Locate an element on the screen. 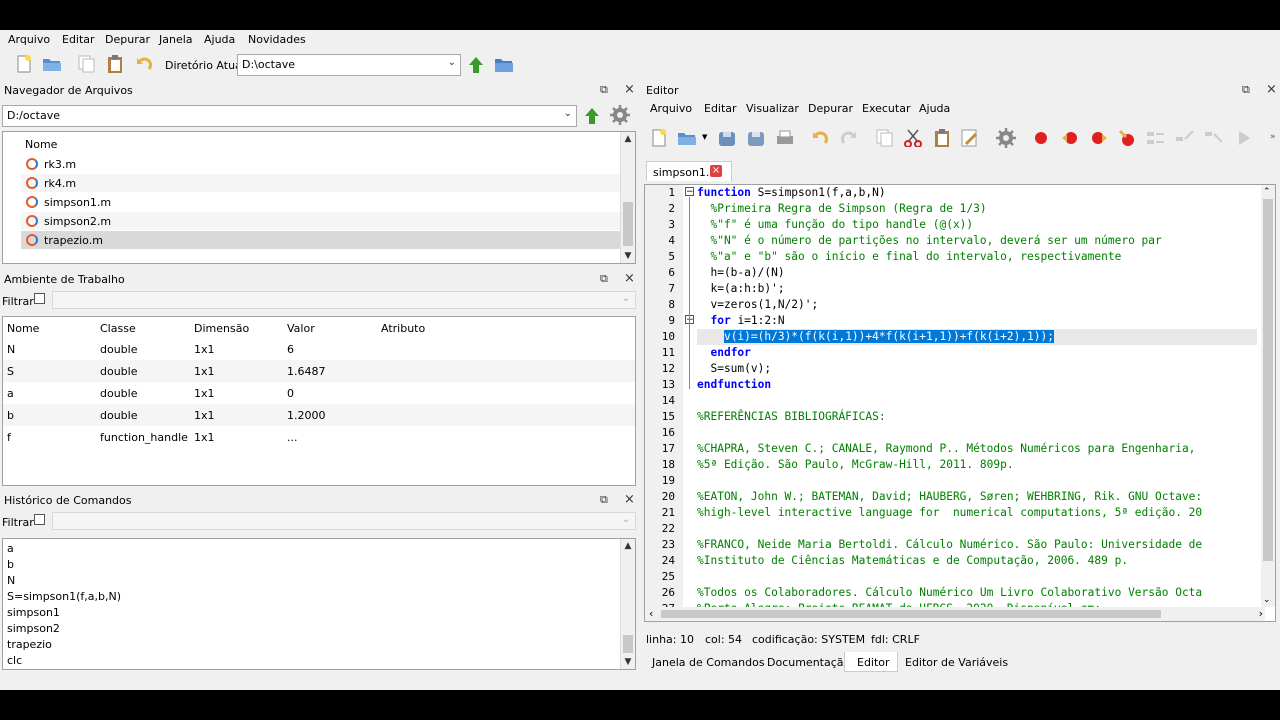 Image resolution: width=1280 pixels, height=720 pixels. scroll-up-icon: ▲ is located at coordinates (628, 546).